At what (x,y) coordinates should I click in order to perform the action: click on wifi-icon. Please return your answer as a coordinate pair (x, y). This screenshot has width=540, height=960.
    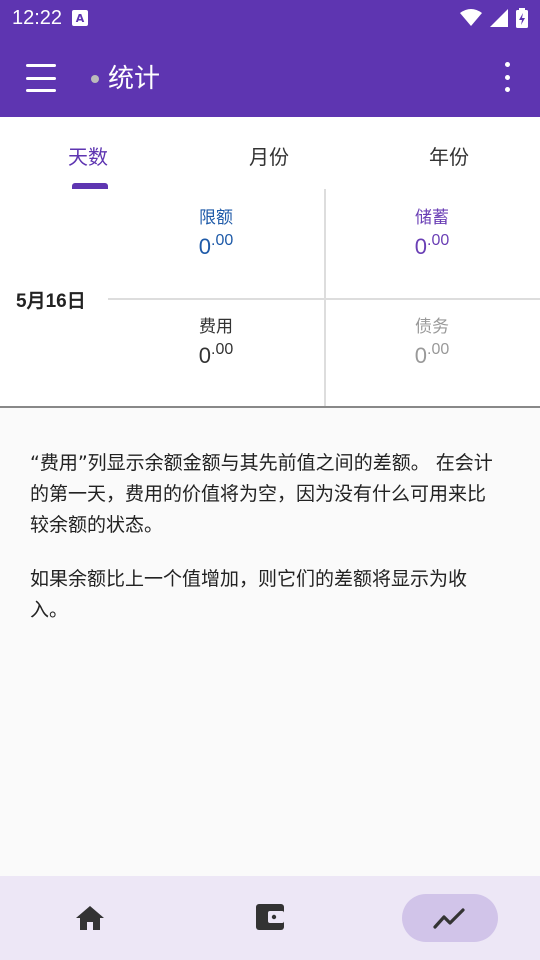
    Looking at the image, I should click on (471, 17).